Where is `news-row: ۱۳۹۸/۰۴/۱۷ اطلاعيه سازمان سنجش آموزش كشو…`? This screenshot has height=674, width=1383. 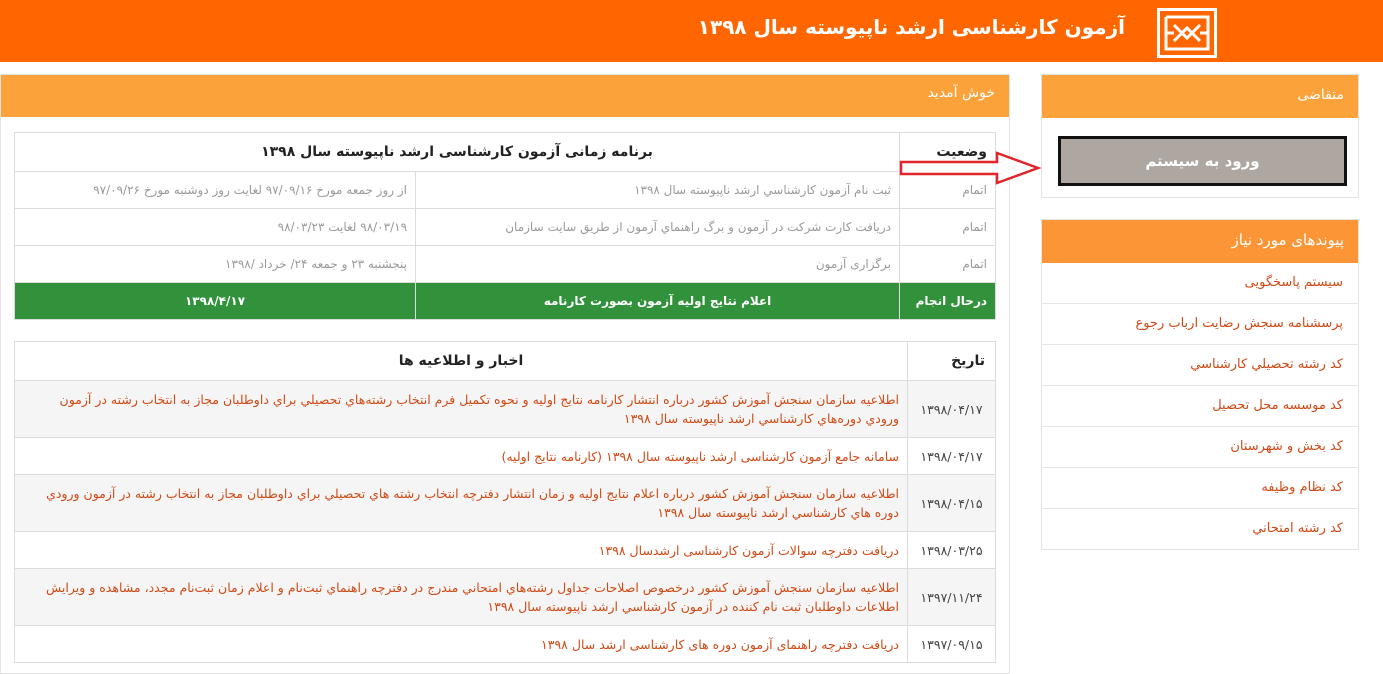 news-row: ۱۳۹۸/۰۴/۱۷ اطلاعيه سازمان سنجش آموزش كشو… is located at coordinates (505, 409).